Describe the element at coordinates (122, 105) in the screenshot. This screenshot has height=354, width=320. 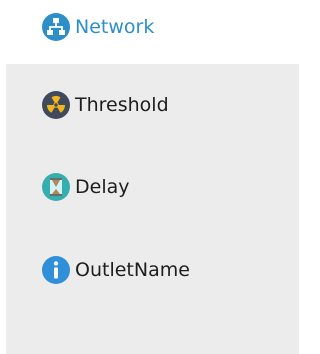
I see `menu-item-label: Threshold` at that location.